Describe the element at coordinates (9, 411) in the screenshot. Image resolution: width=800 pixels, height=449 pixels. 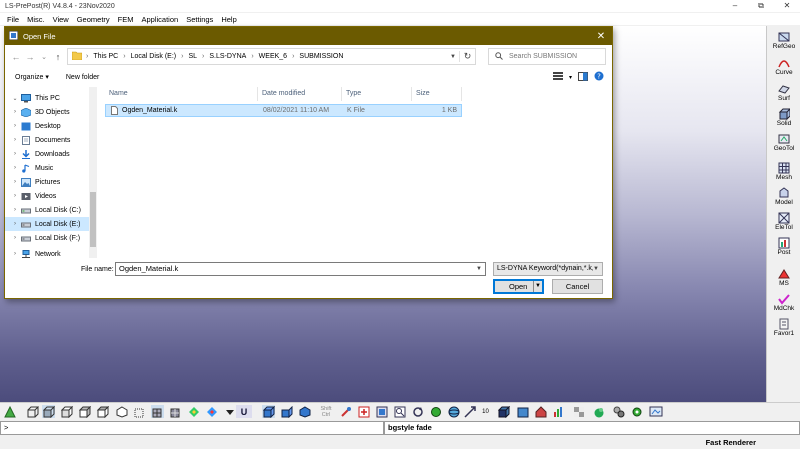
I see `green-triangle-icon` at that location.